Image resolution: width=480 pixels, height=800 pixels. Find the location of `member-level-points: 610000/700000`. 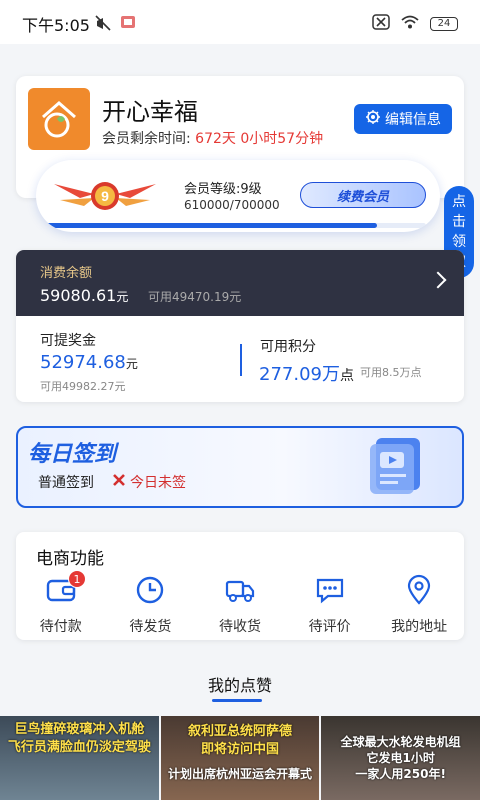

member-level-points: 610000/700000 is located at coordinates (232, 205).